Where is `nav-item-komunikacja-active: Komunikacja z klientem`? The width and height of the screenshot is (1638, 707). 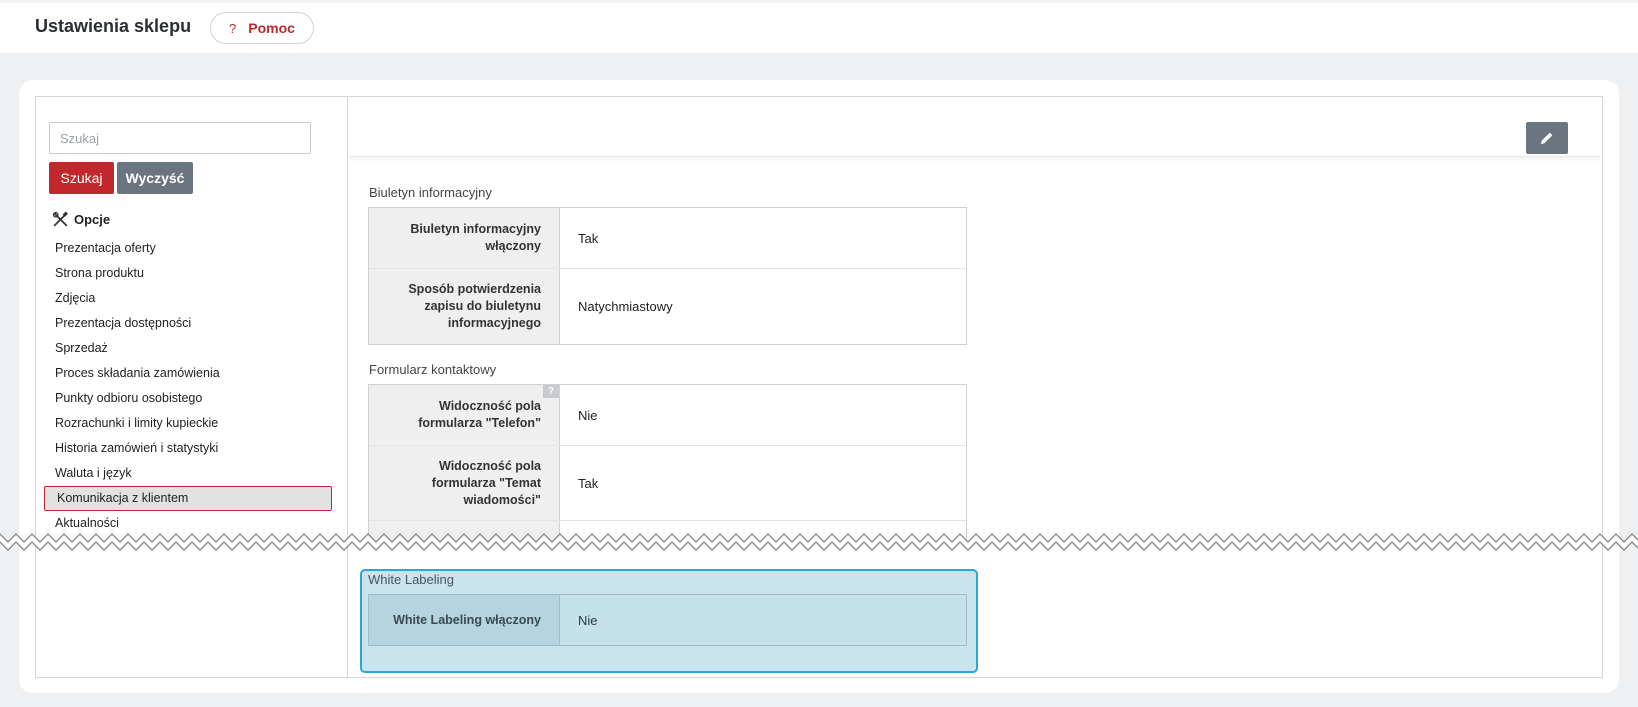
nav-item-komunikacja-active: Komunikacja z klientem is located at coordinates (188, 498).